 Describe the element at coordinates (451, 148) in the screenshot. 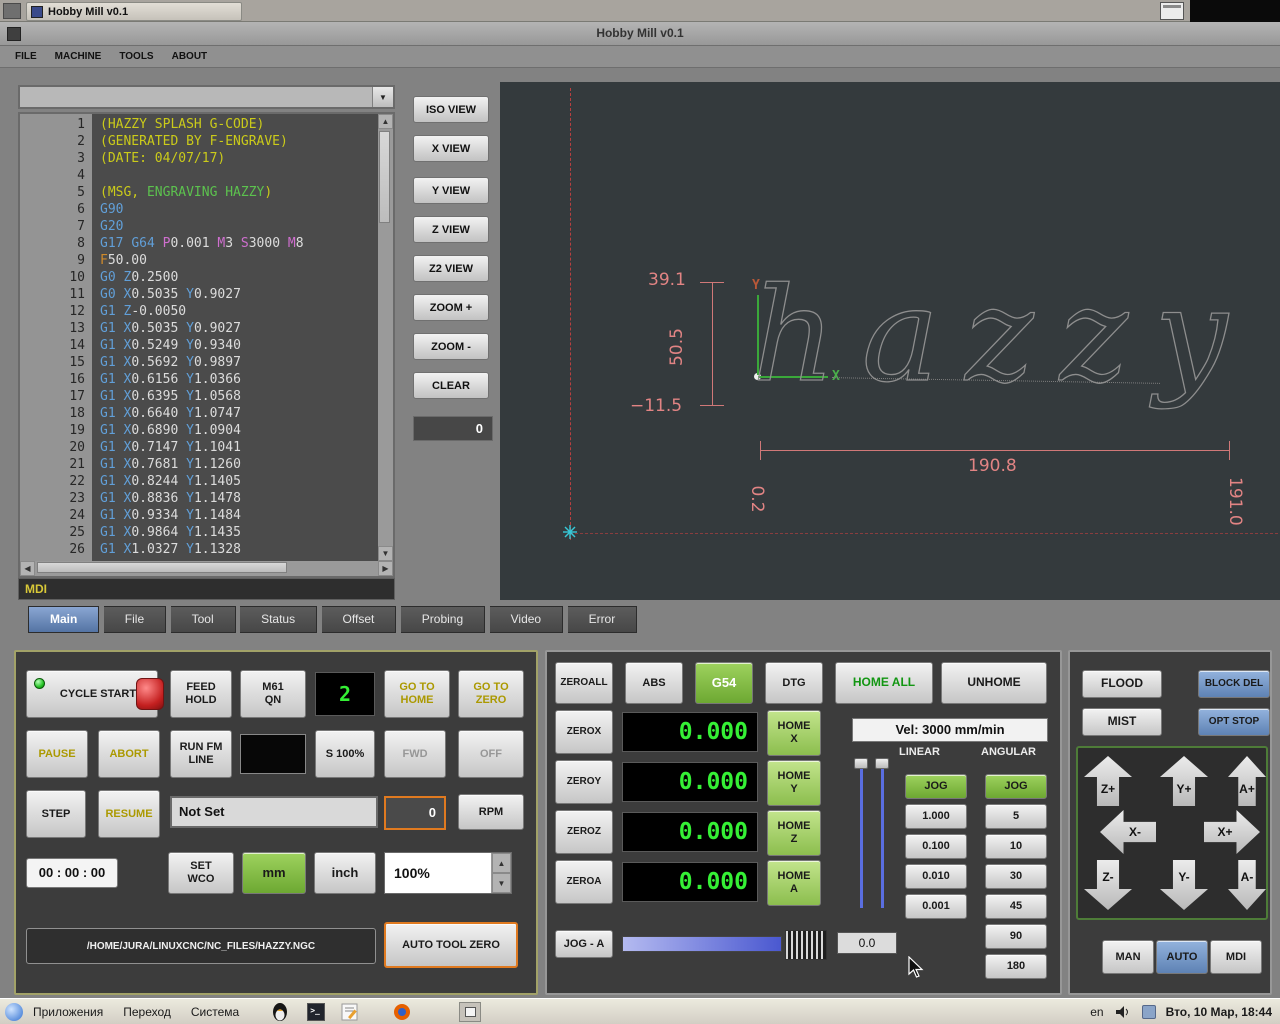

I see `x-view-button: X VIEW` at that location.